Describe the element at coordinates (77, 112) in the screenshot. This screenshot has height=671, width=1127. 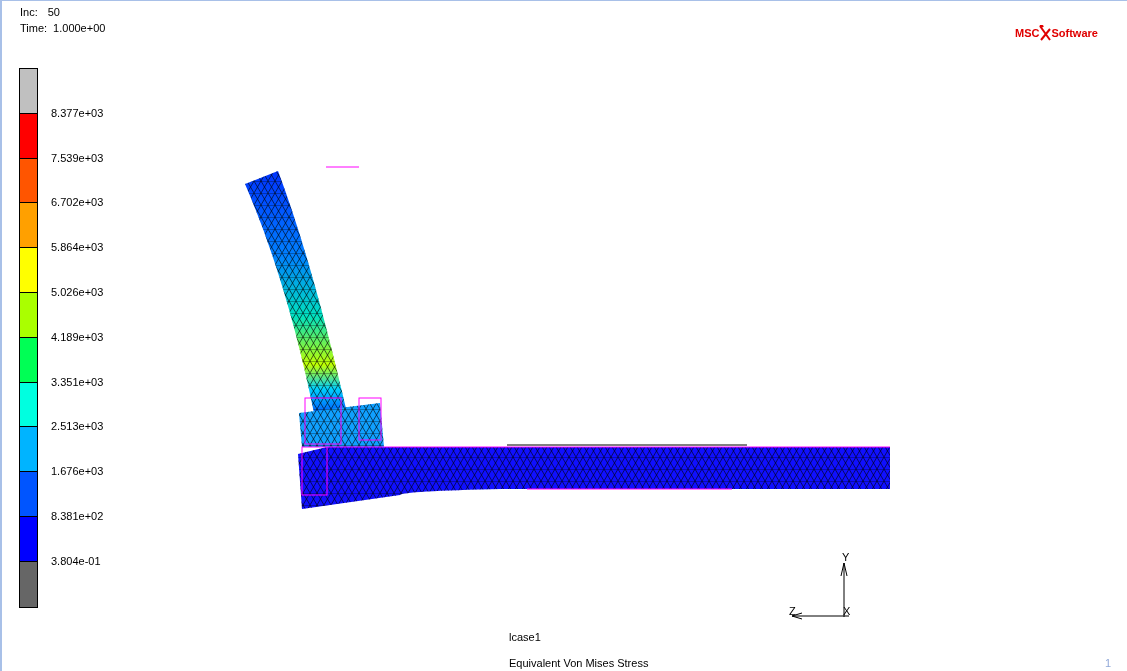
I see `legend-value: 8.377e+03` at that location.